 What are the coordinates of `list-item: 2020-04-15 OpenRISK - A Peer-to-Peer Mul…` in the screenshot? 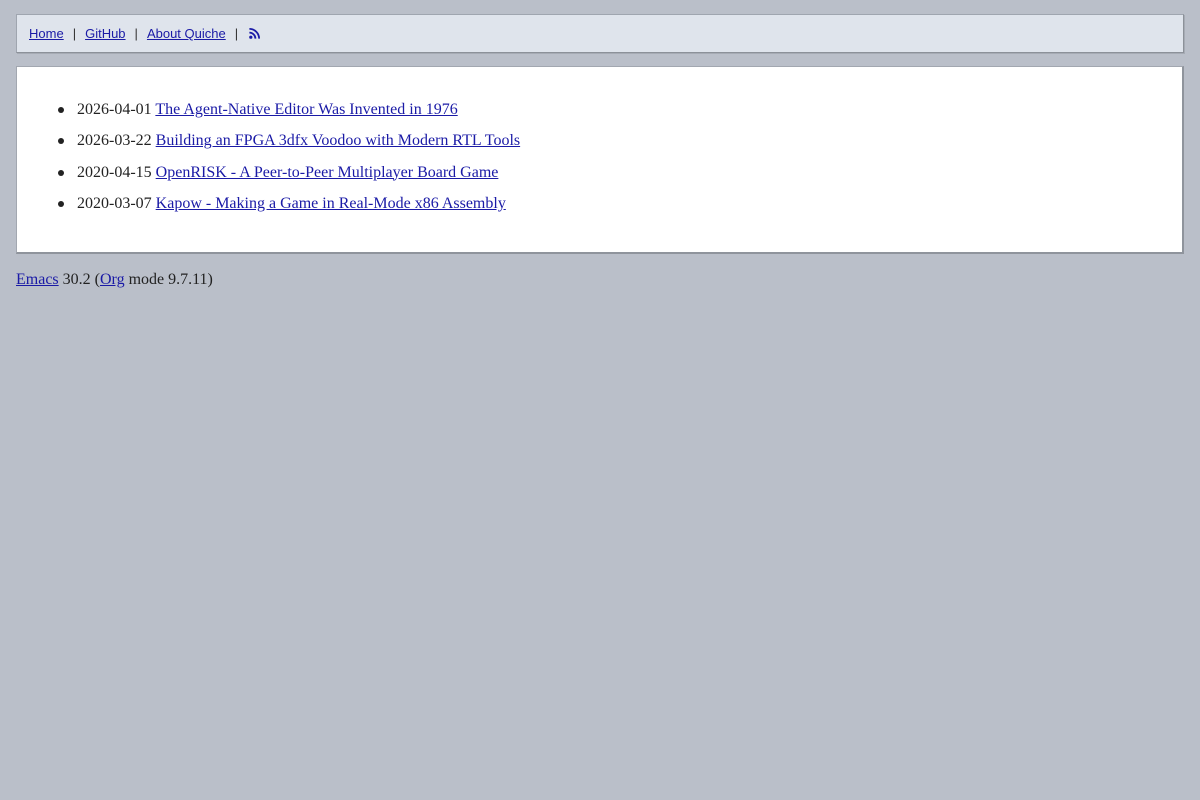 It's located at (288, 172).